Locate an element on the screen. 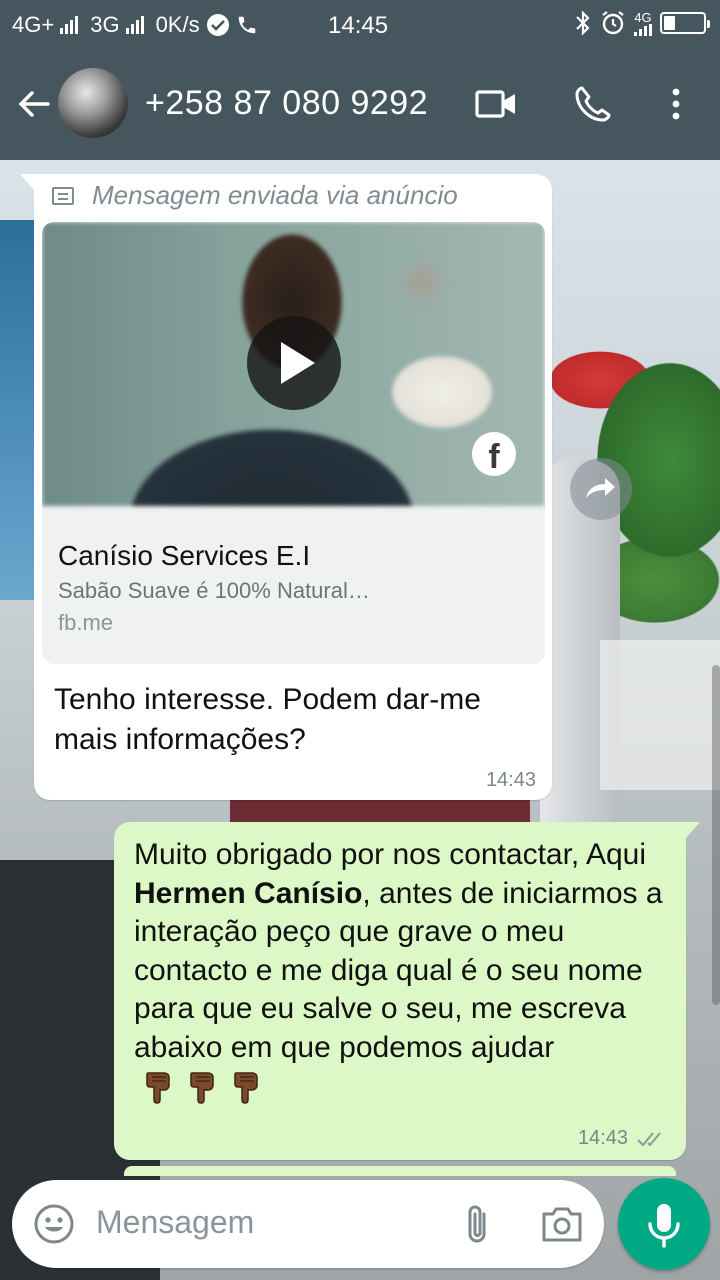  data-speed: 0K/s is located at coordinates (177, 24).